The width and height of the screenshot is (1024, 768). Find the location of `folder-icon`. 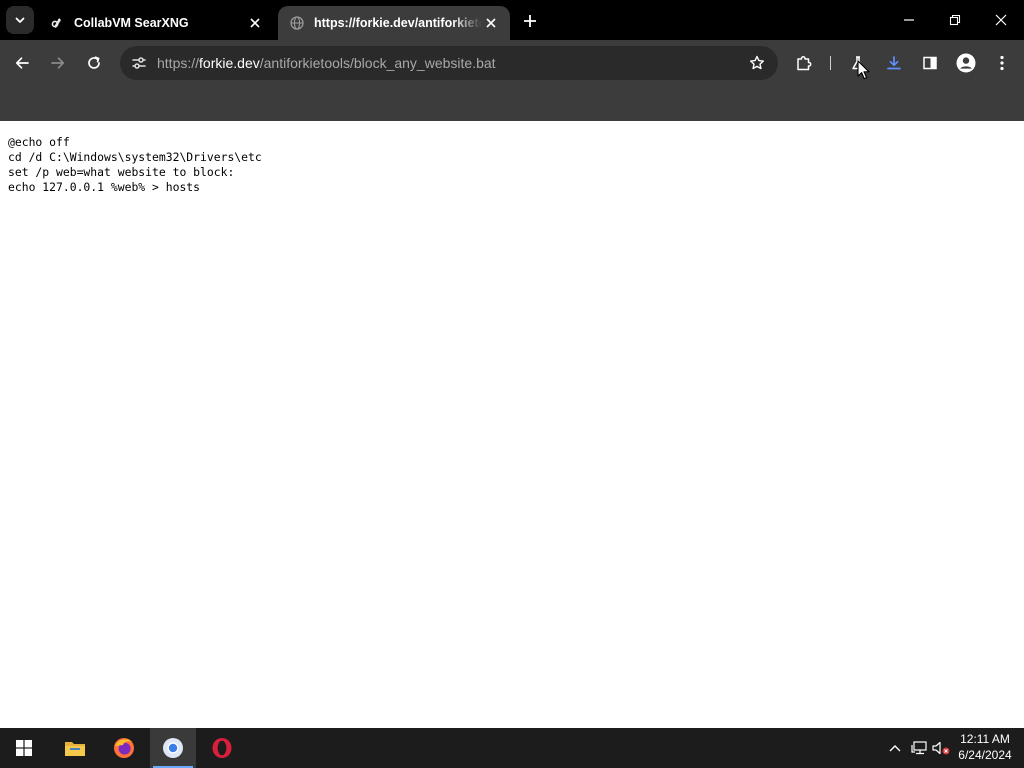

folder-icon is located at coordinates (75, 749).